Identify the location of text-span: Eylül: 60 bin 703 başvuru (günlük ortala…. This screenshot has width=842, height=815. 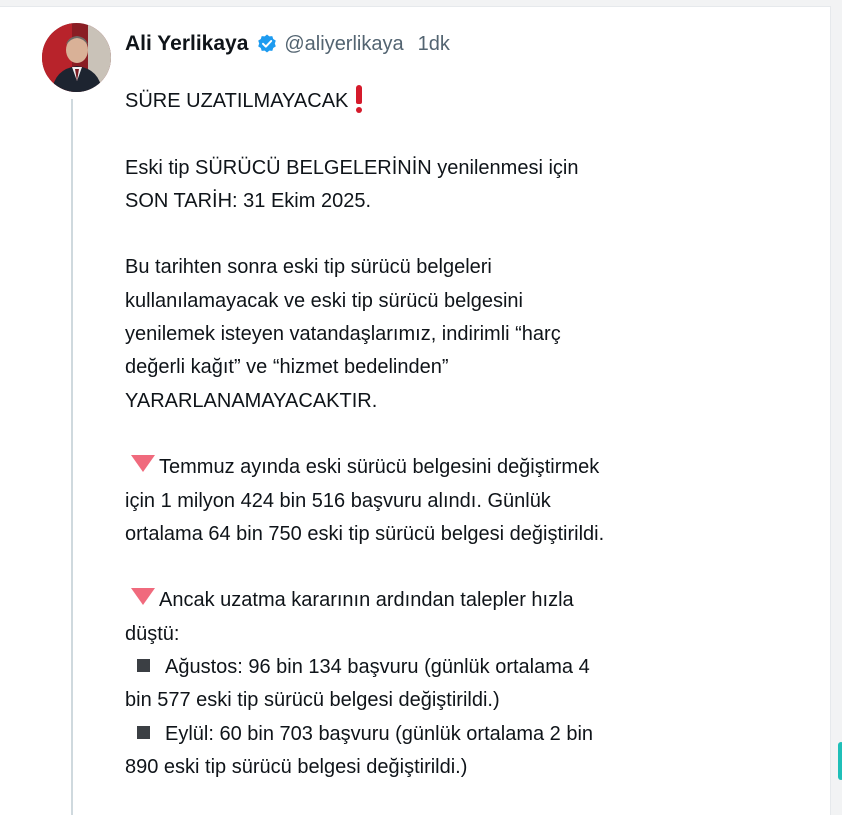
(379, 733).